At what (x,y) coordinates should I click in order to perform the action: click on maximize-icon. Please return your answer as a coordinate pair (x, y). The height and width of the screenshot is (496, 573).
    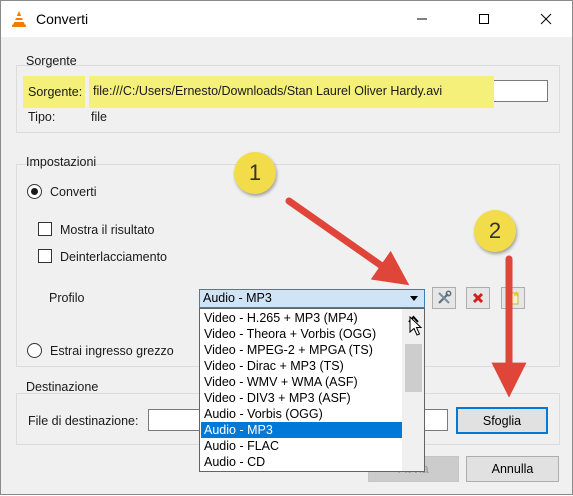
    Looking at the image, I should click on (484, 19).